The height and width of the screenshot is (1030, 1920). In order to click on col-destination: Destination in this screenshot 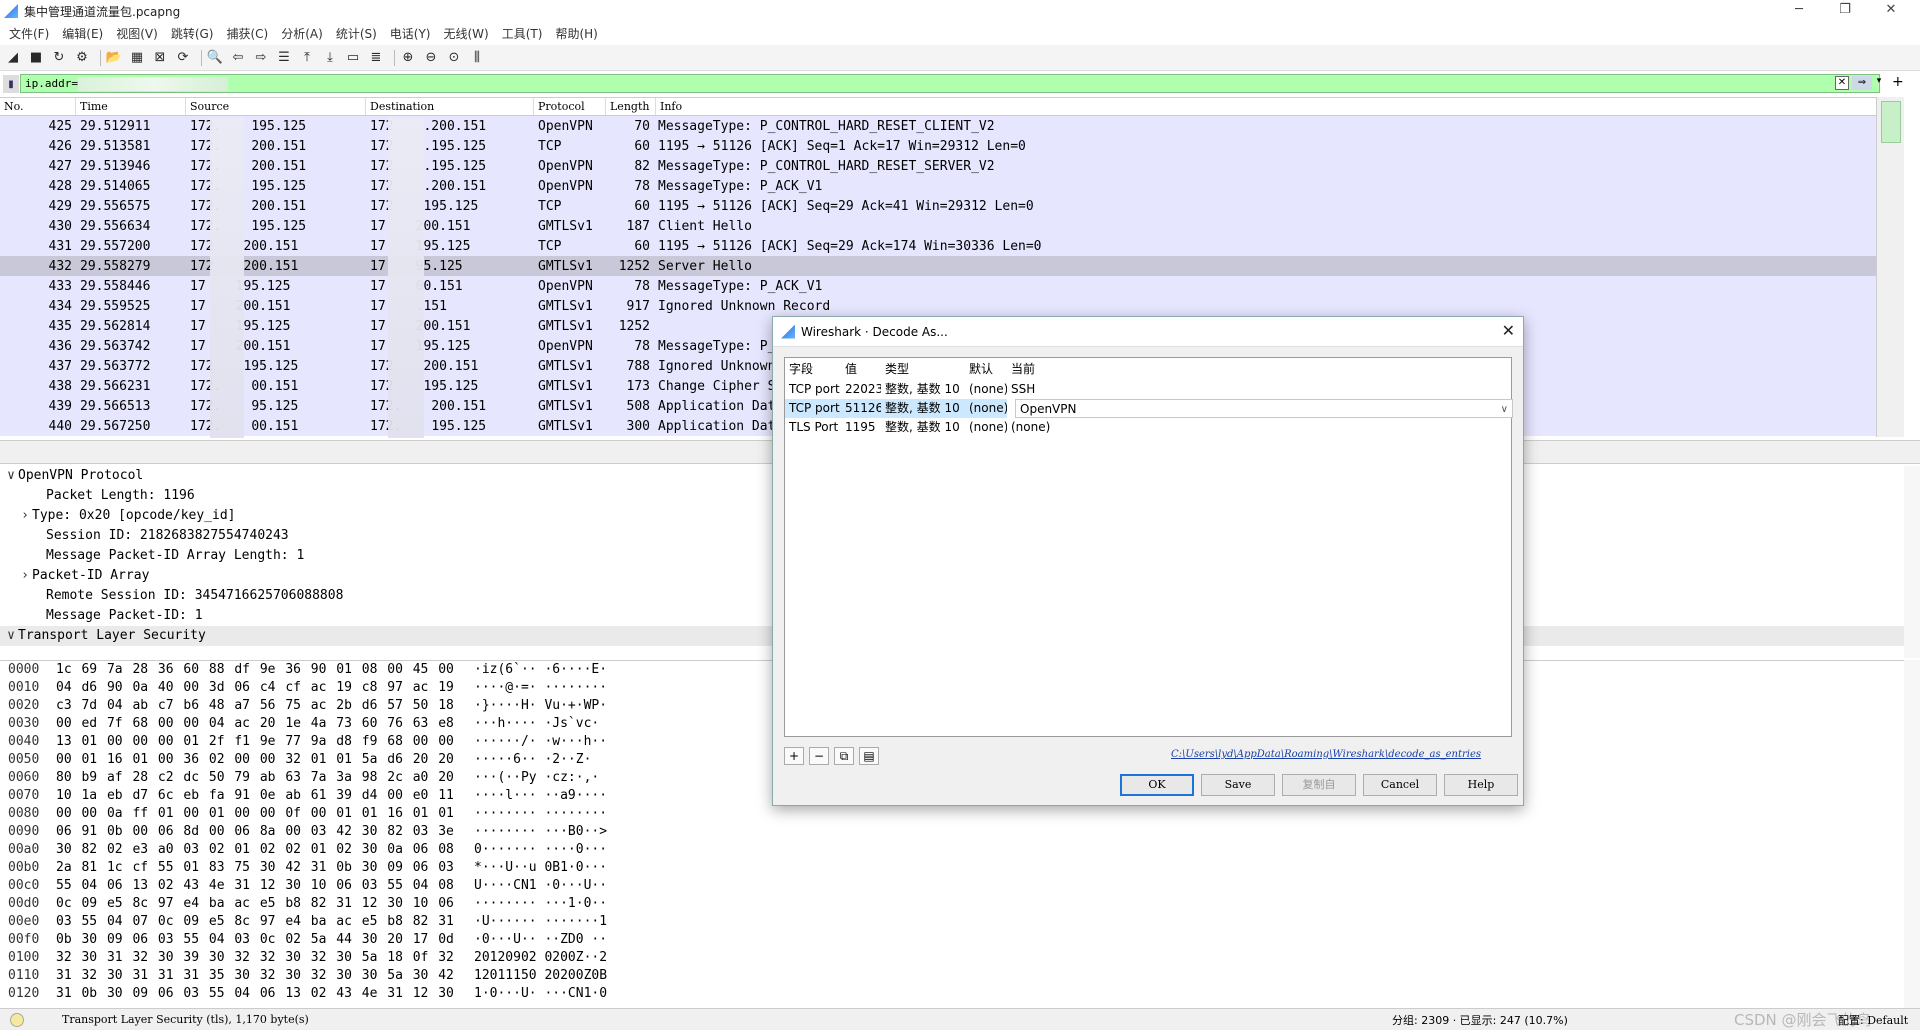, I will do `click(450, 106)`.